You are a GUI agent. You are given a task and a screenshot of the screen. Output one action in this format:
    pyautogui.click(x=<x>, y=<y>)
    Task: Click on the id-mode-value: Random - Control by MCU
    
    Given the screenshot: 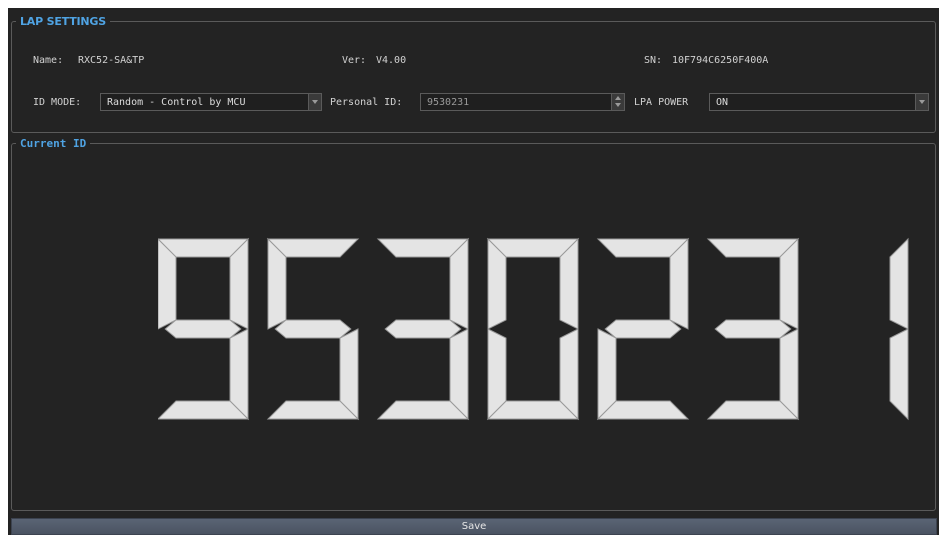 What is the action you would take?
    pyautogui.click(x=176, y=102)
    